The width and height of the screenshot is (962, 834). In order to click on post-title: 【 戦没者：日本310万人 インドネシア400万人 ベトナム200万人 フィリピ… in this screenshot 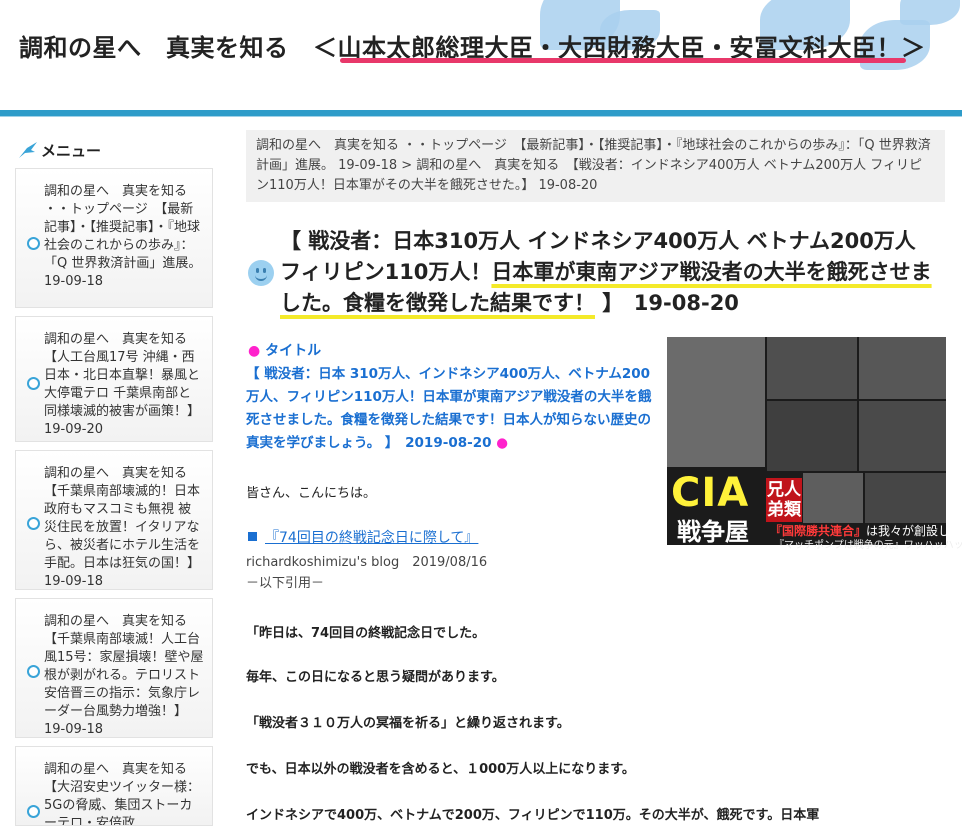, I will do `click(610, 272)`.